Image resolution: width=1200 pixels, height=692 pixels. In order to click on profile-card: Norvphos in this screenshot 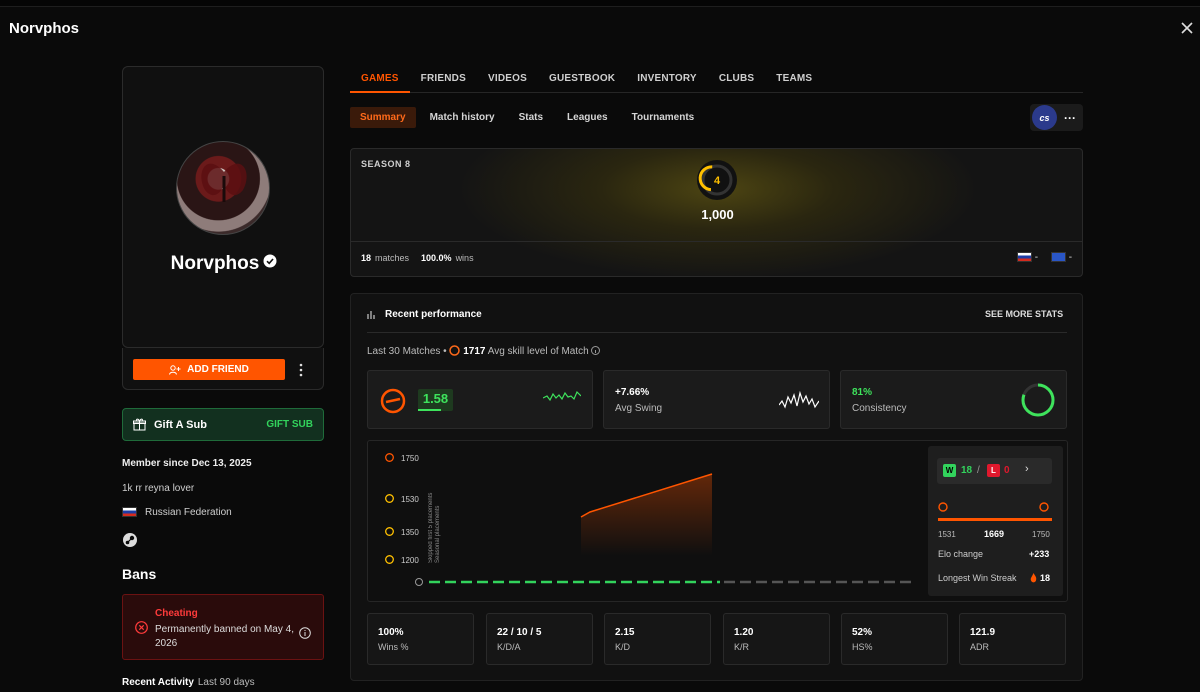, I will do `click(223, 207)`.